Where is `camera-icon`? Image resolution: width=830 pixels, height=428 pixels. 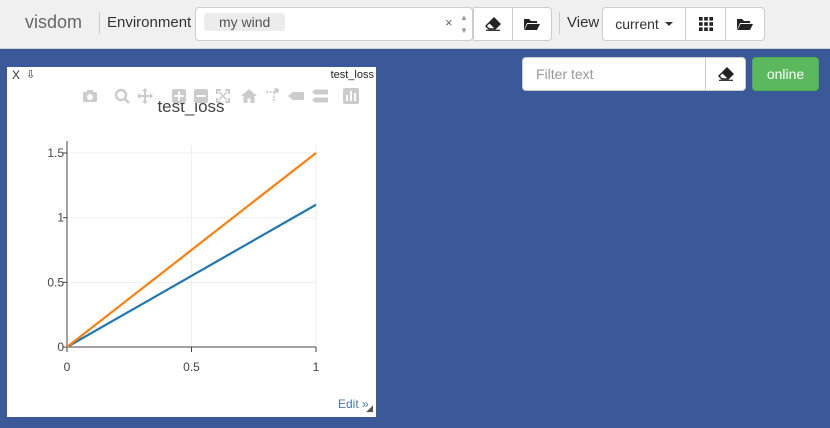
camera-icon is located at coordinates (90, 96).